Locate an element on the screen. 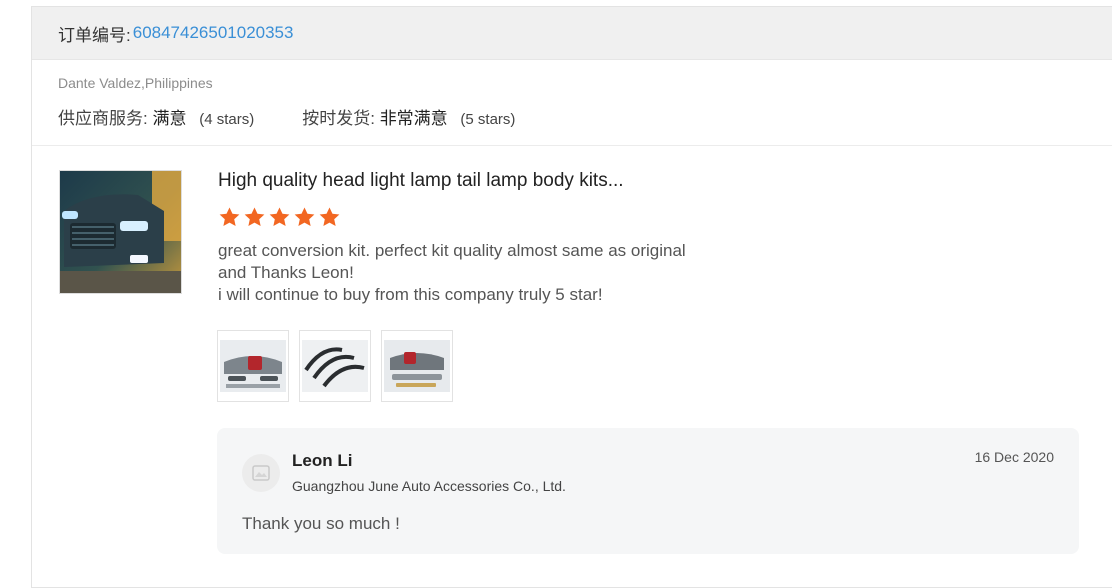 The width and height of the screenshot is (1112, 588). avatar is located at coordinates (261, 473).